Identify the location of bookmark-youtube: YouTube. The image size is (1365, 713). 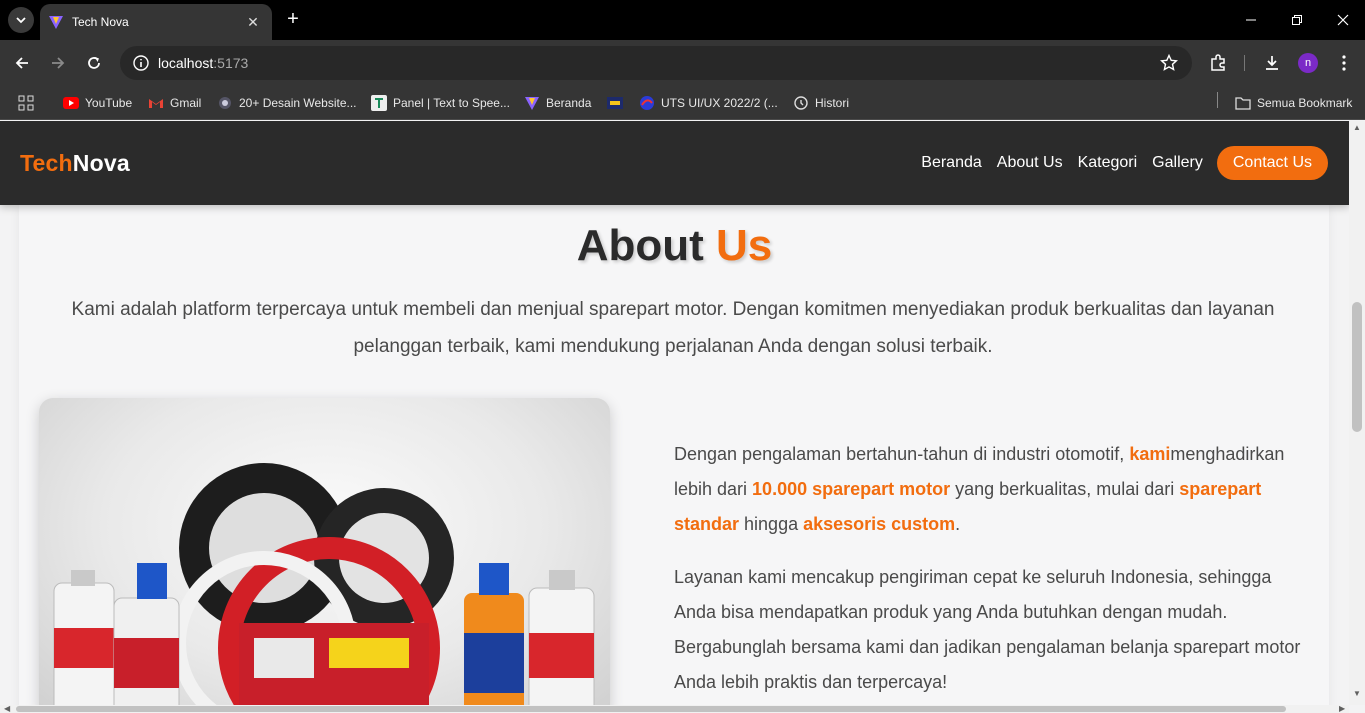
(97, 103).